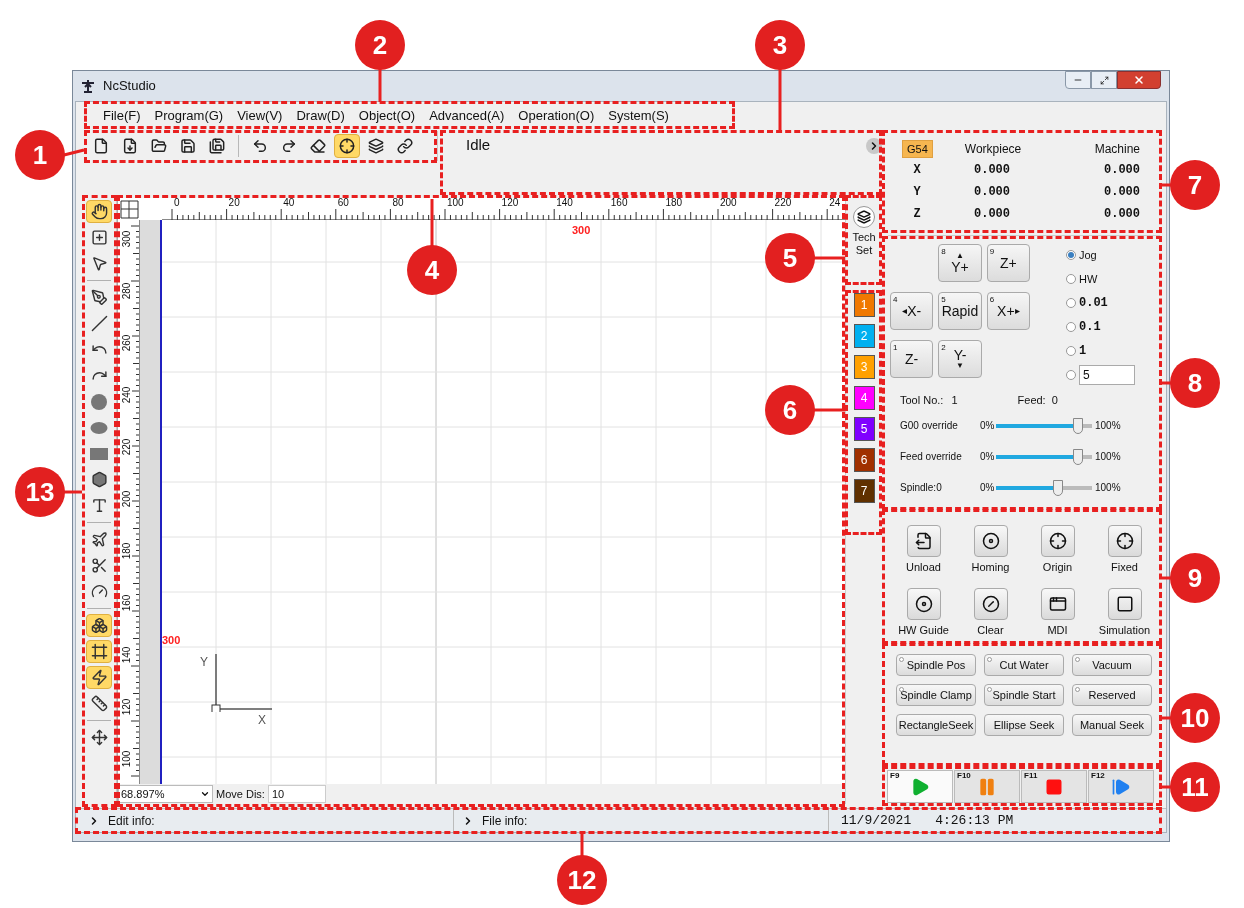  What do you see at coordinates (260, 115) in the screenshot?
I see `menu-item: View(V)` at bounding box center [260, 115].